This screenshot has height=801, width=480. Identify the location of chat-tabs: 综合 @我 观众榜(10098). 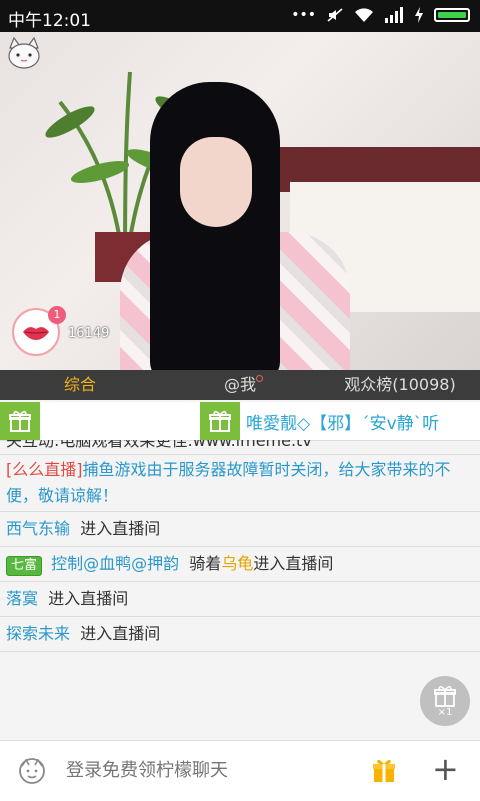
(240, 385).